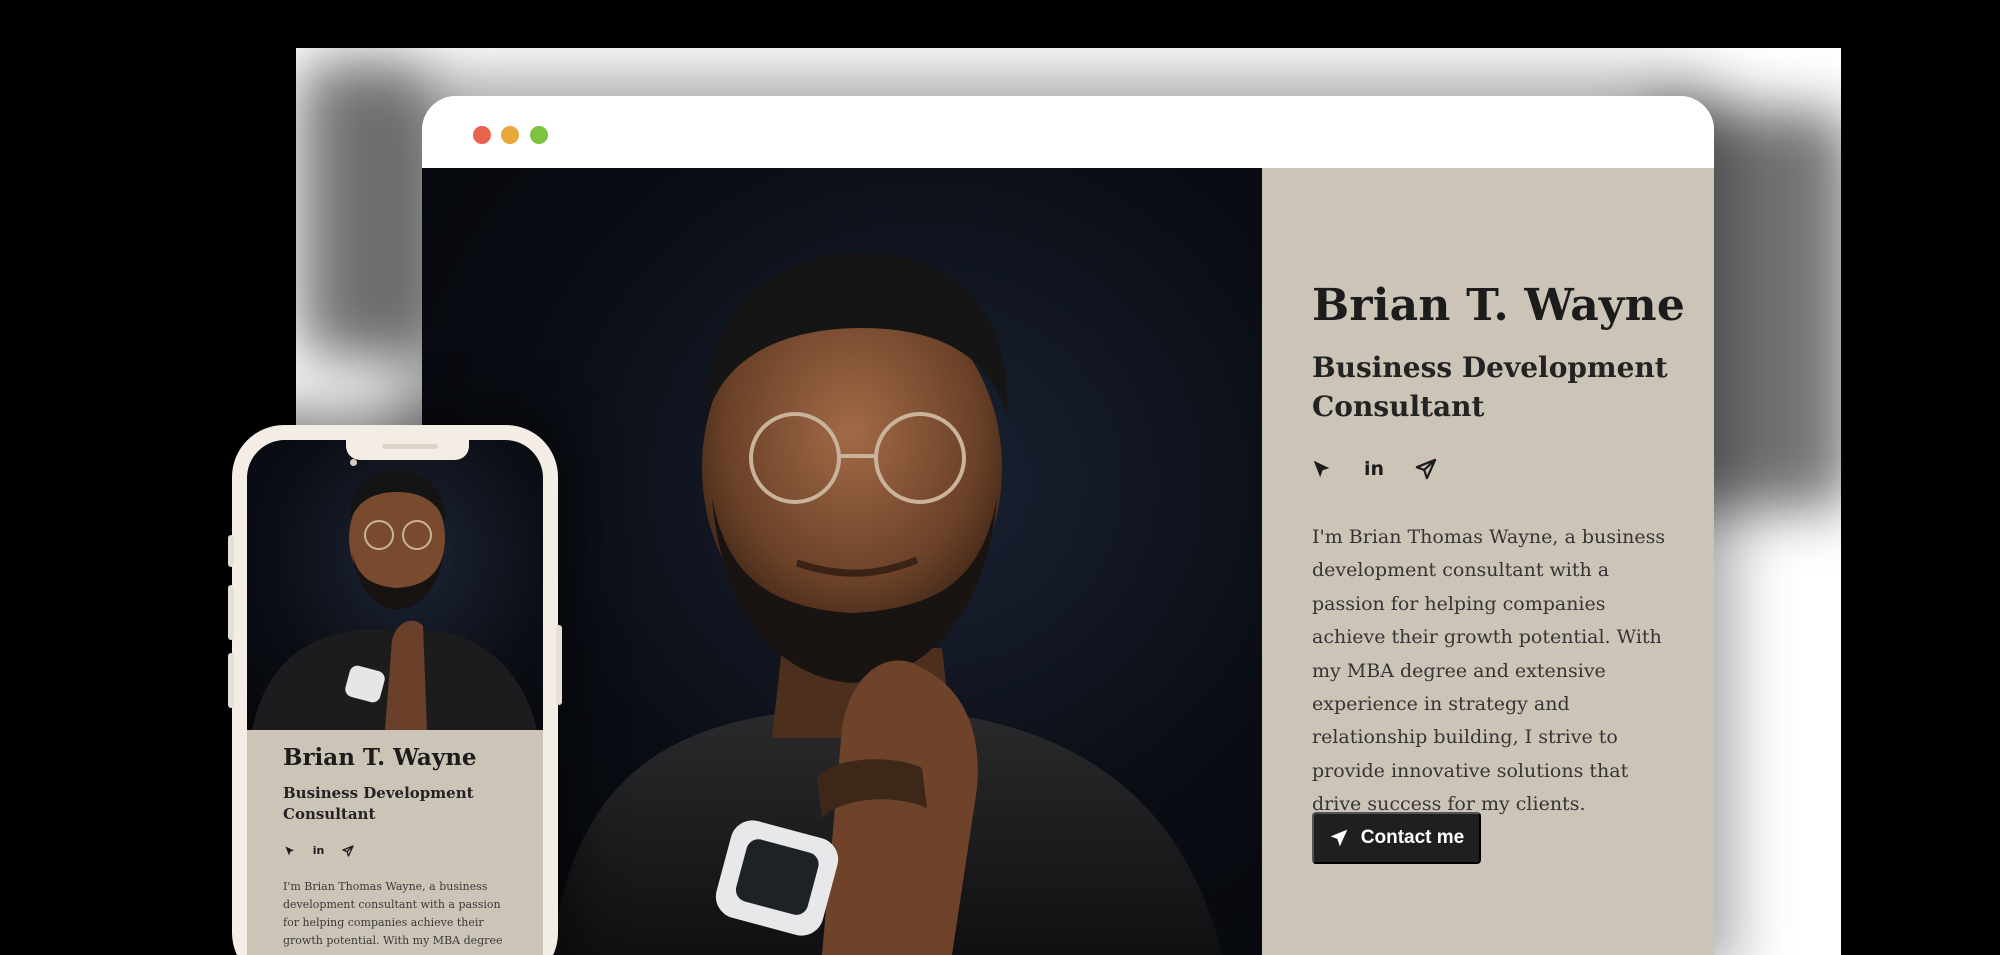  I want to click on mobile-profile-name: Brian T. Wayne, so click(380, 757).